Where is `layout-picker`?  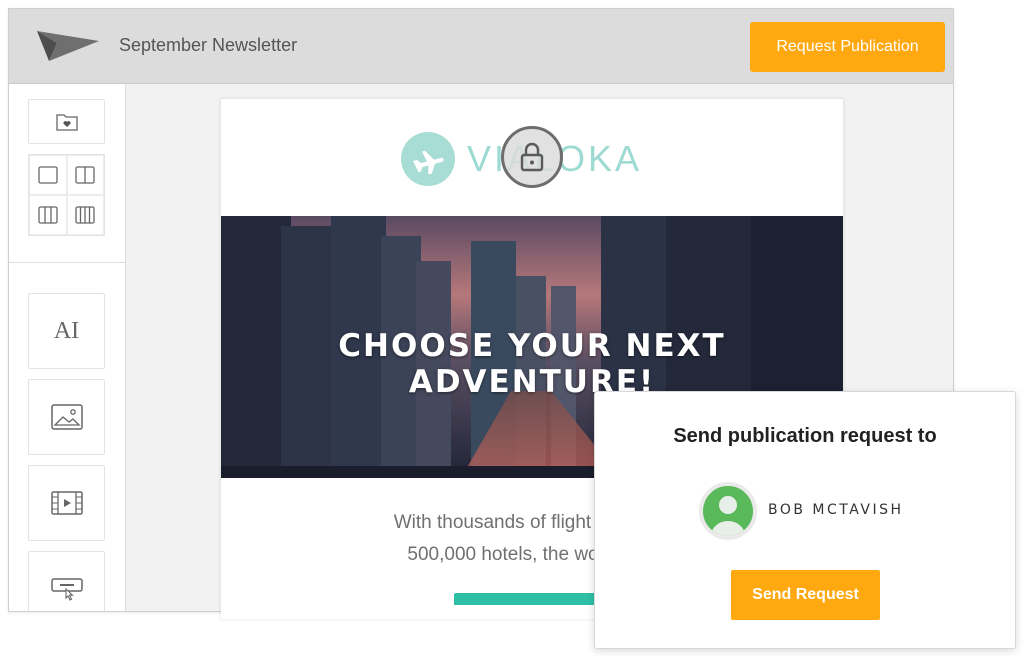
layout-picker is located at coordinates (66, 195).